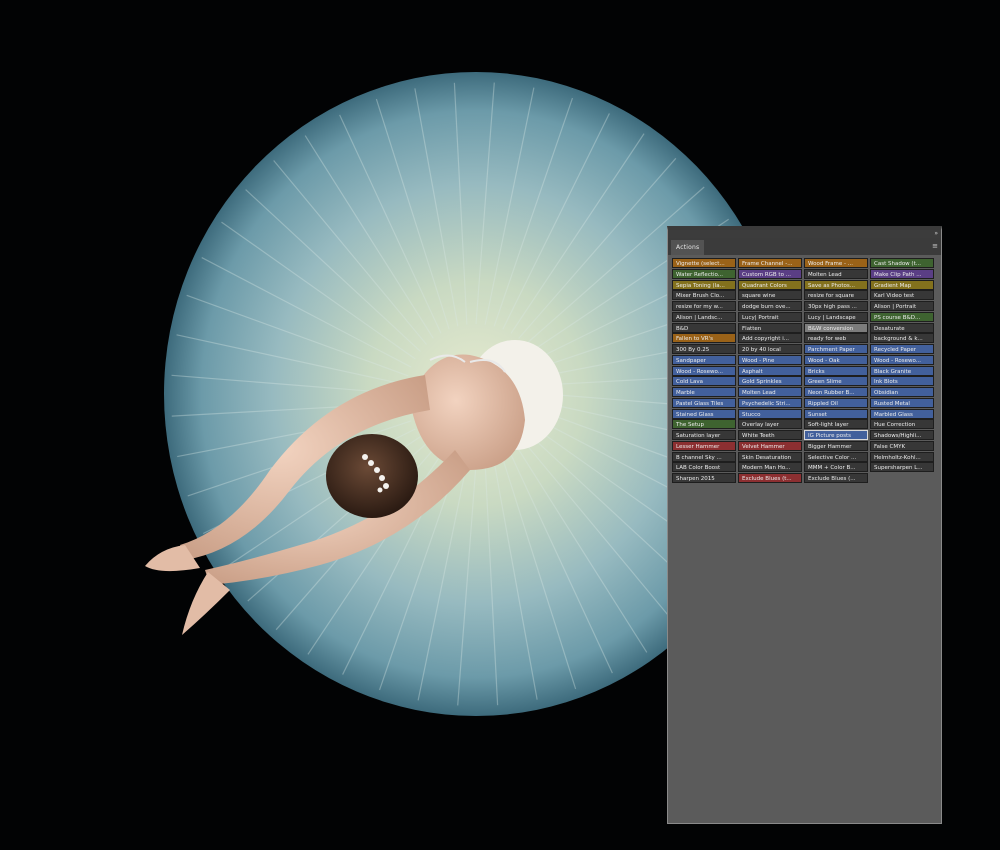 The image size is (1000, 850). I want to click on action-button: Sunset, so click(836, 413).